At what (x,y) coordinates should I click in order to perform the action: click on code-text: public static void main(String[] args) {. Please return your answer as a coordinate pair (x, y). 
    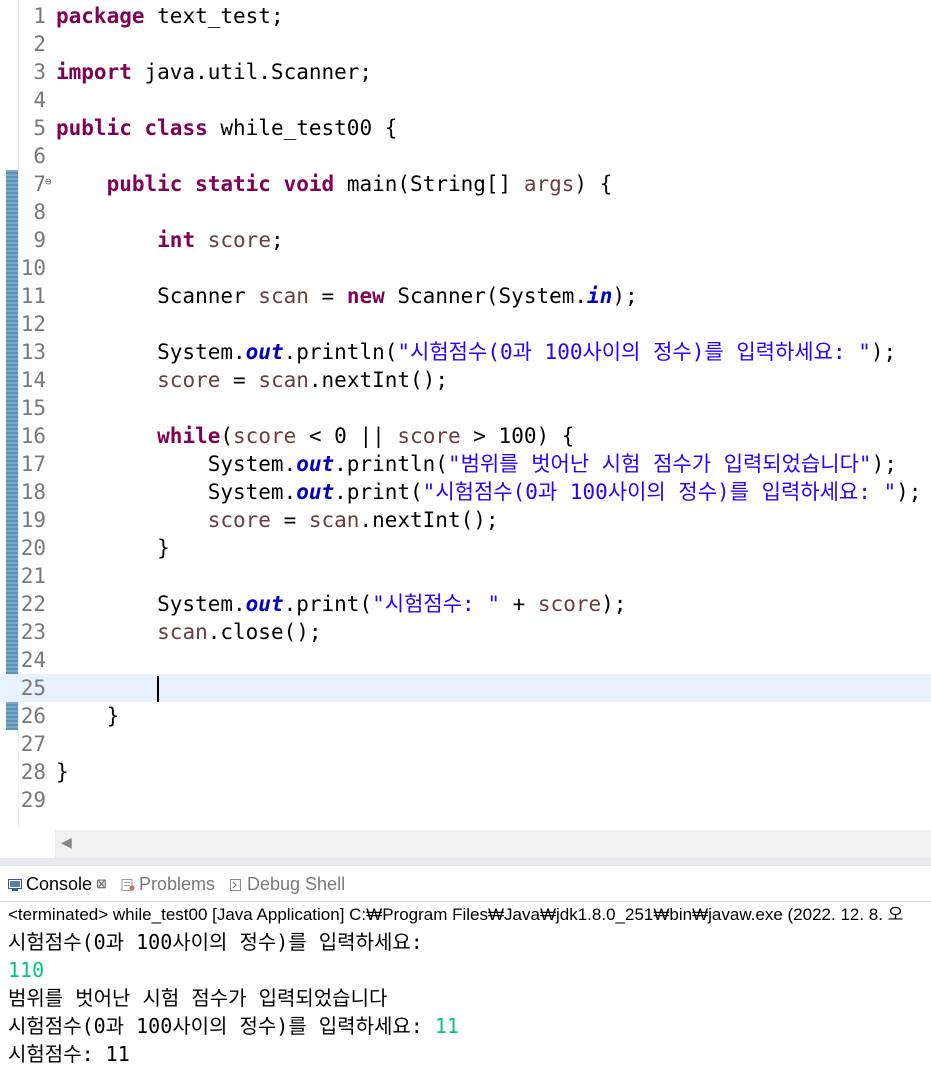
    Looking at the image, I should click on (359, 184).